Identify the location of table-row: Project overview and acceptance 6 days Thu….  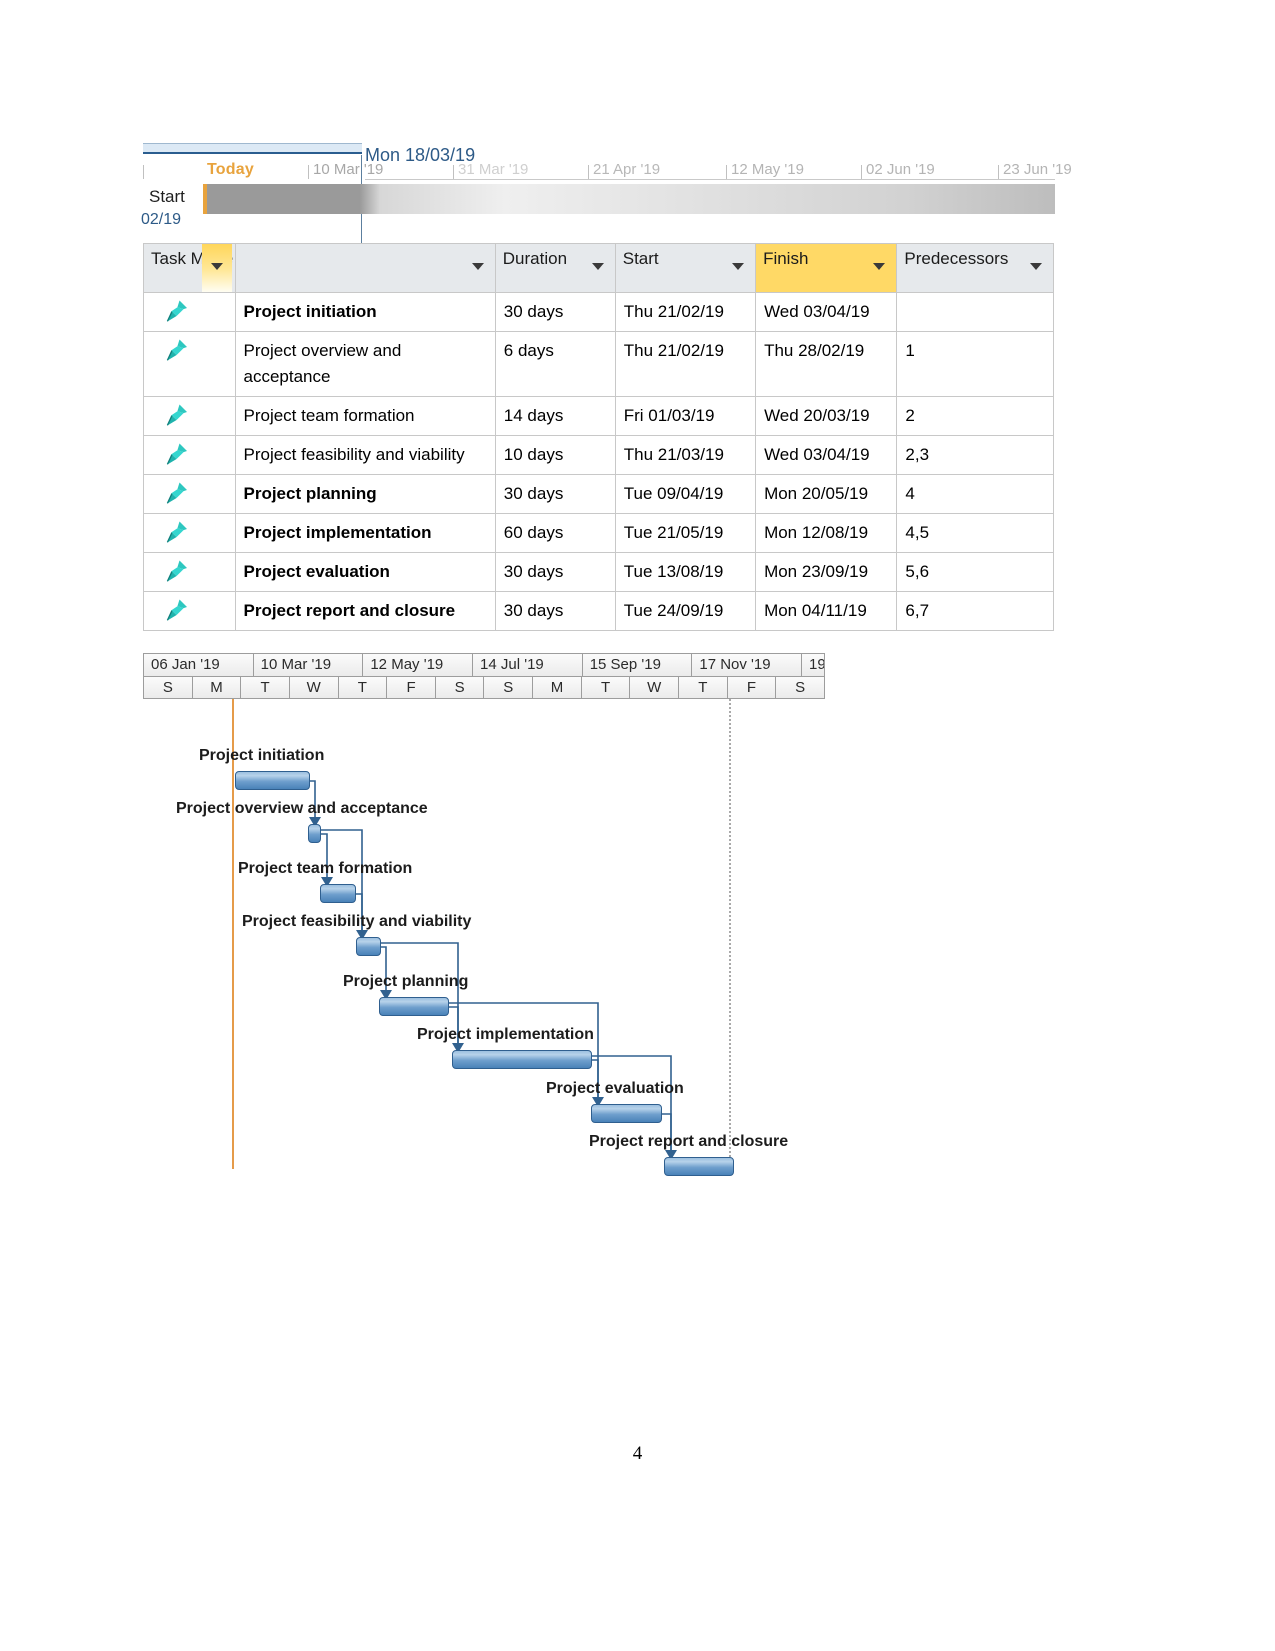
(598, 364).